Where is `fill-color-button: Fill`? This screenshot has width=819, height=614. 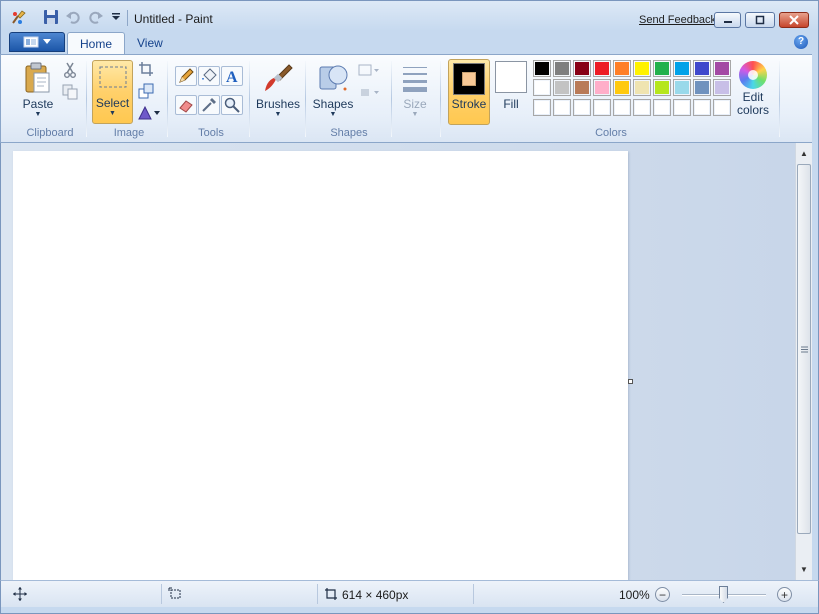 fill-color-button: Fill is located at coordinates (511, 86).